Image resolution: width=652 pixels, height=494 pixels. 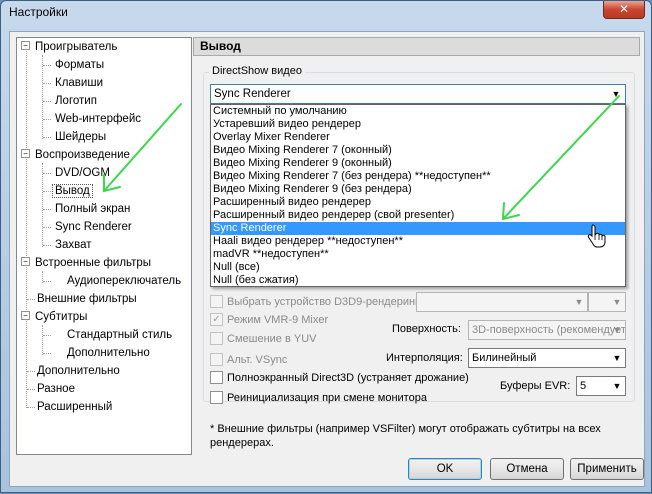 I want to click on d3d9-device-checkbox: Выбрать устройство D3D9-рендеринга, so click(x=317, y=302).